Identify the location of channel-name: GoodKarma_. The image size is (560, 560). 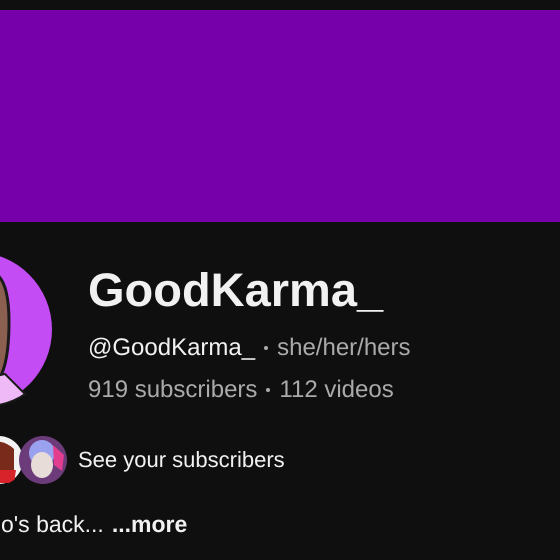
(236, 290).